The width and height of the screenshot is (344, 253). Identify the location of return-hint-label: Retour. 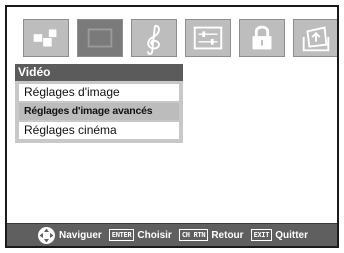
(227, 235).